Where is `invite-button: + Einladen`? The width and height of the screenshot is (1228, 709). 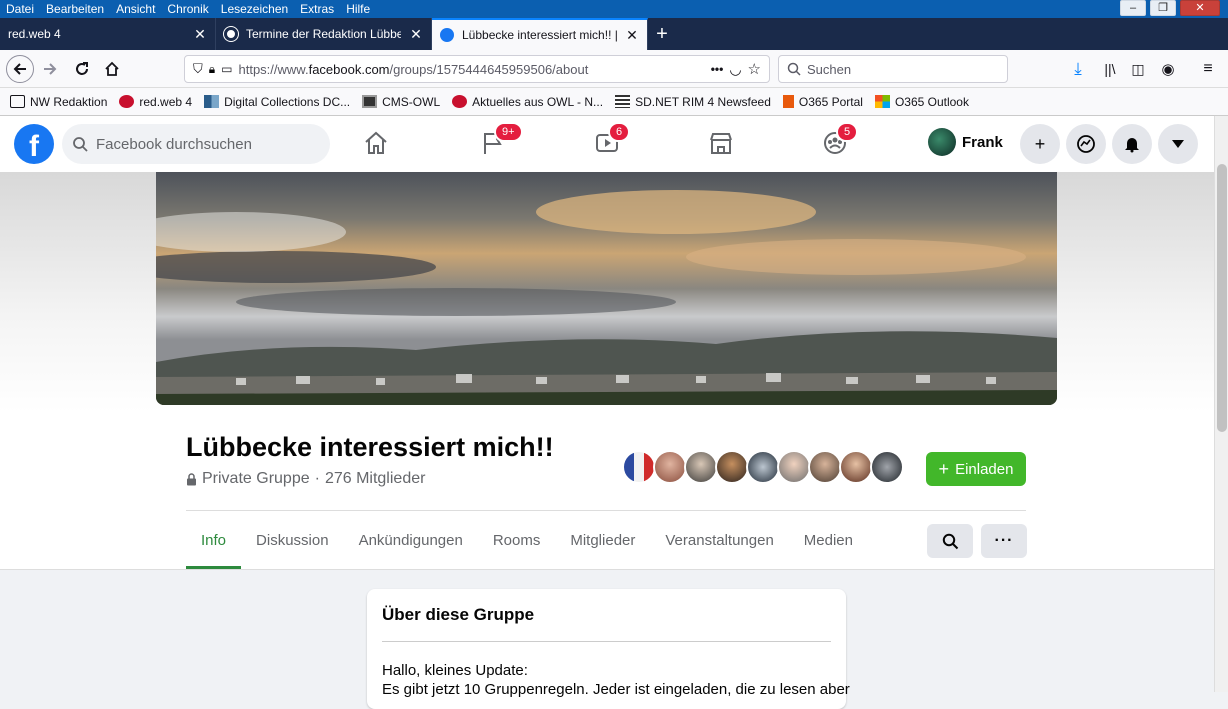
invite-button: + Einladen is located at coordinates (976, 469).